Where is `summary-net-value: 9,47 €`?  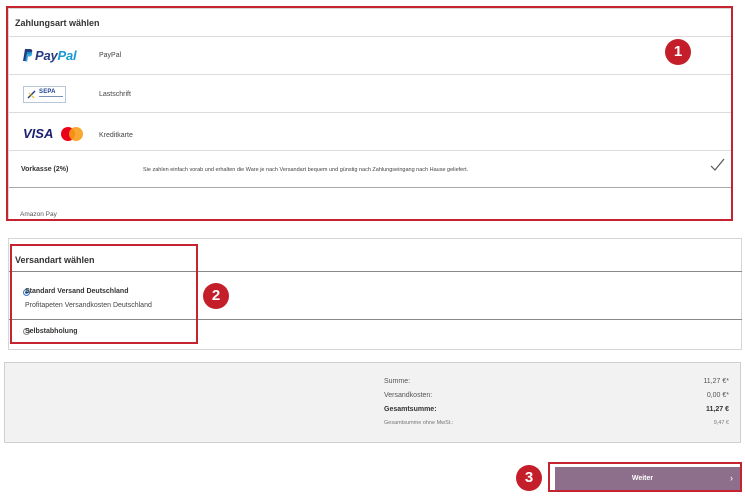 summary-net-value: 9,47 € is located at coordinates (721, 423).